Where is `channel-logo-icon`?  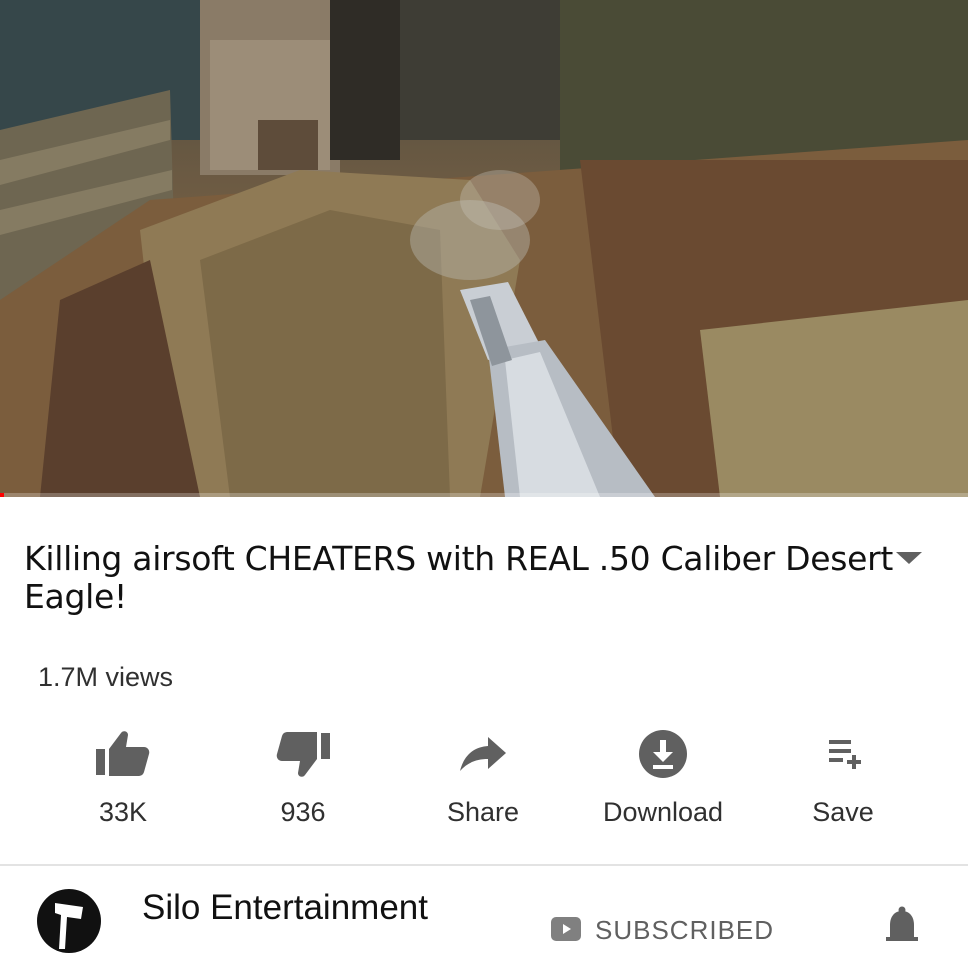
channel-logo-icon is located at coordinates (69, 926).